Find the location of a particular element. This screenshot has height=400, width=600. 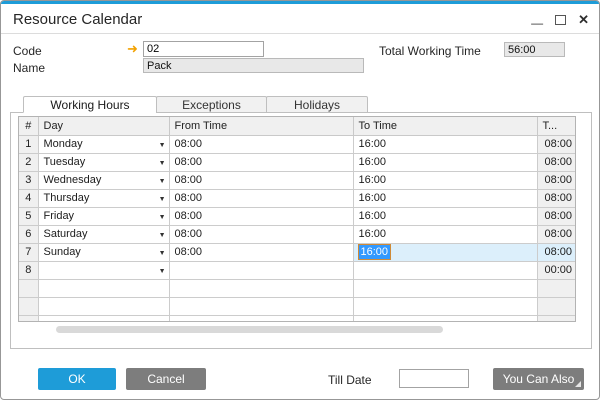

till-date-input is located at coordinates (434, 378).